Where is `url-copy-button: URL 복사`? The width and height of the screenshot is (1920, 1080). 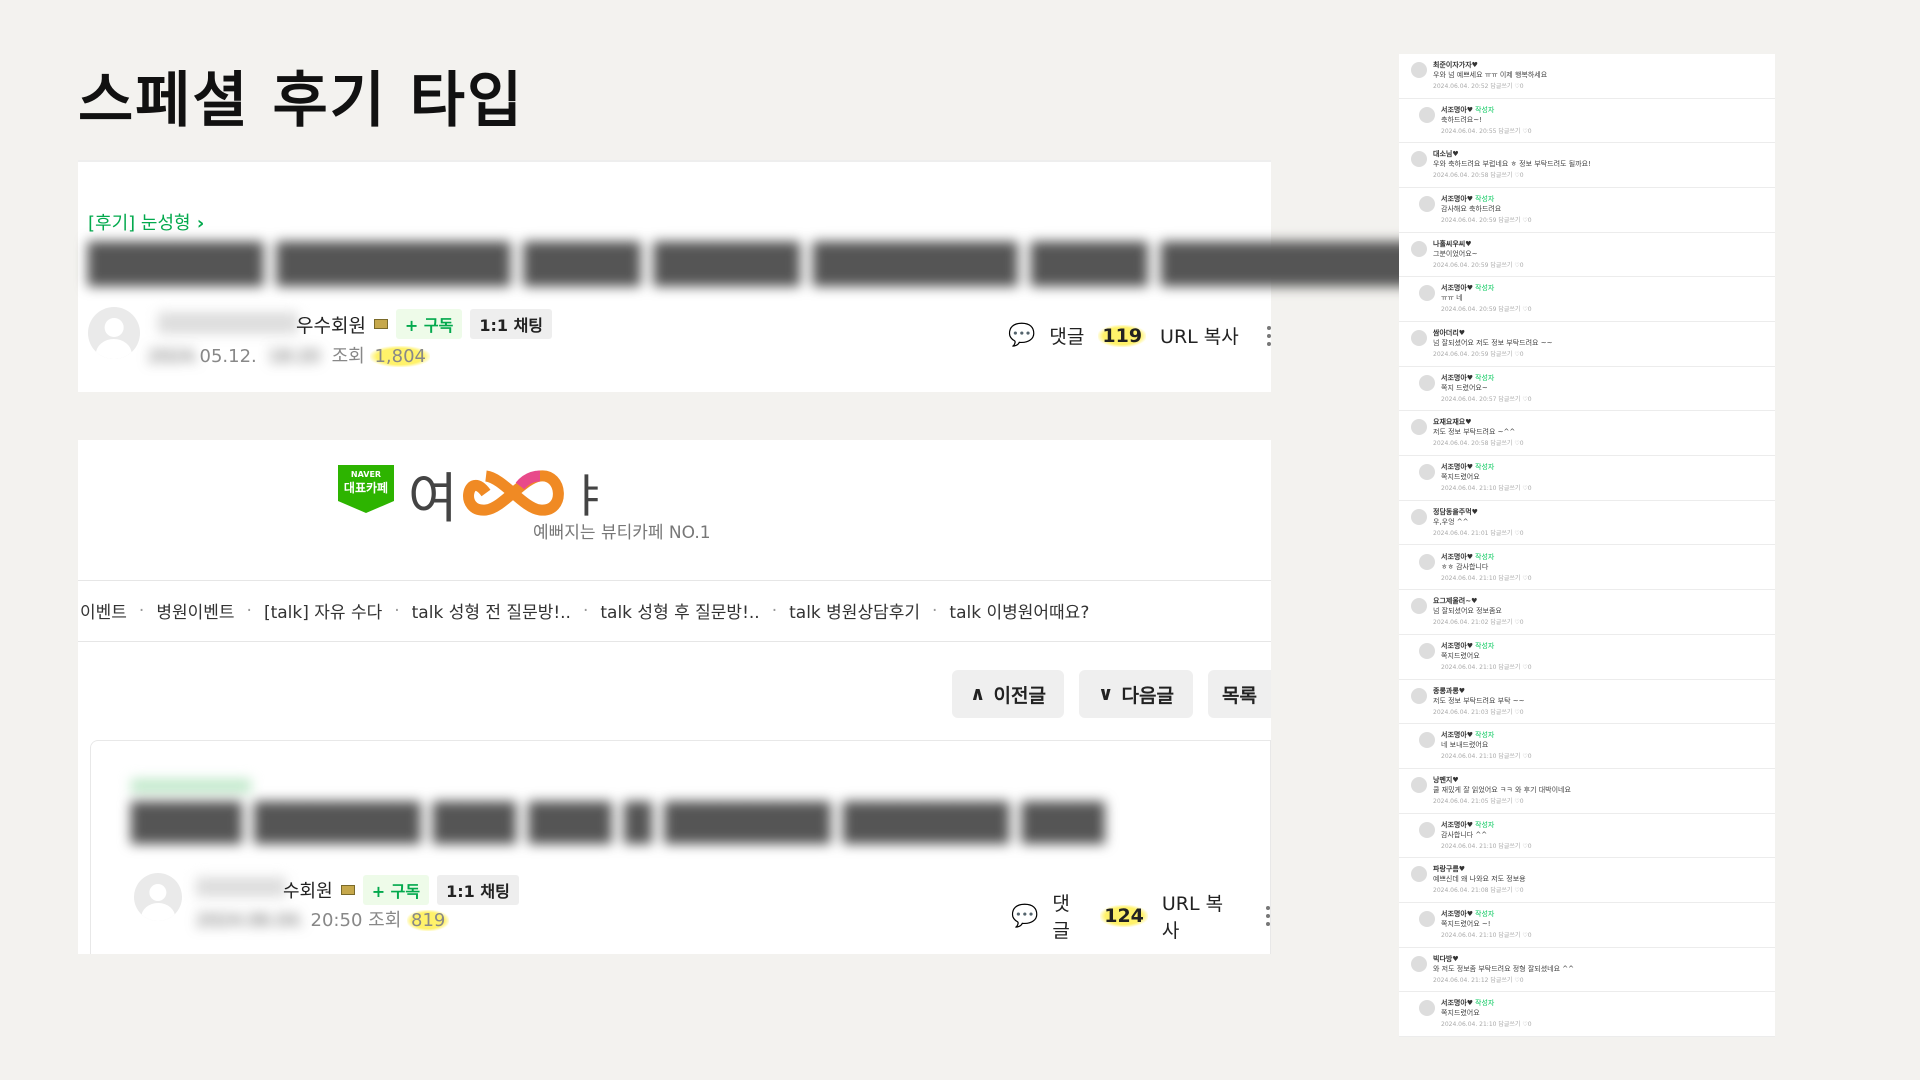 url-copy-button: URL 복사 is located at coordinates (1199, 335).